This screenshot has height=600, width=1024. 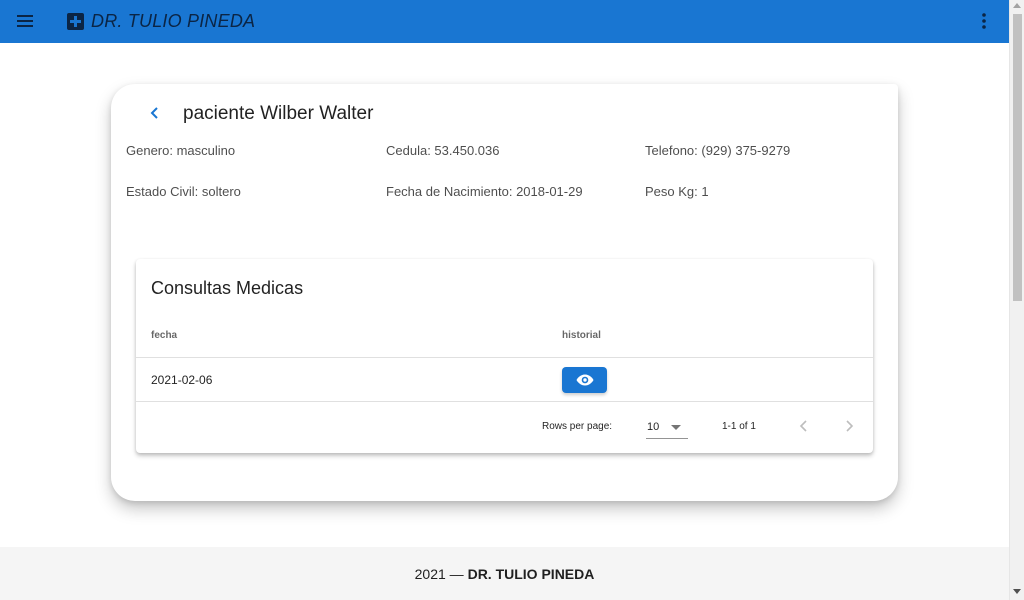 I want to click on back-button, so click(x=155, y=113).